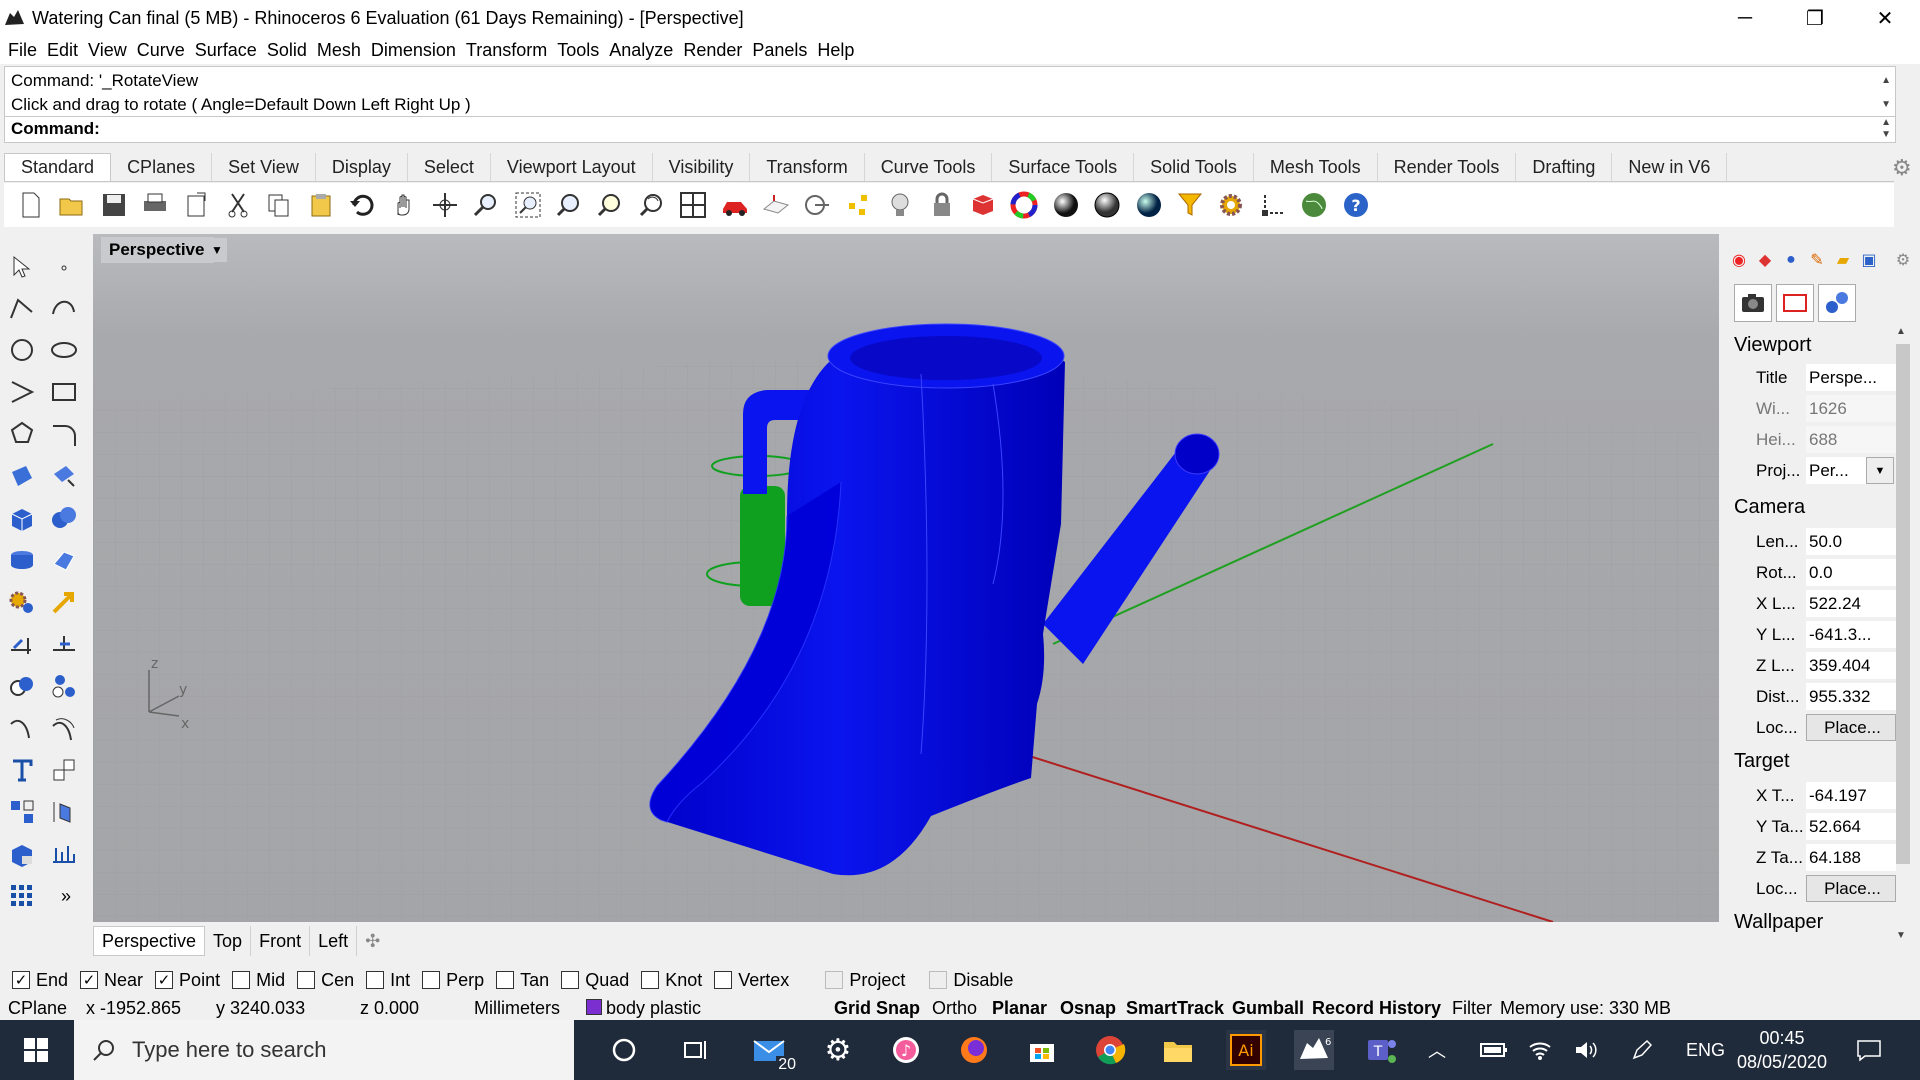  I want to click on color-wheel-icon, so click(1024, 205).